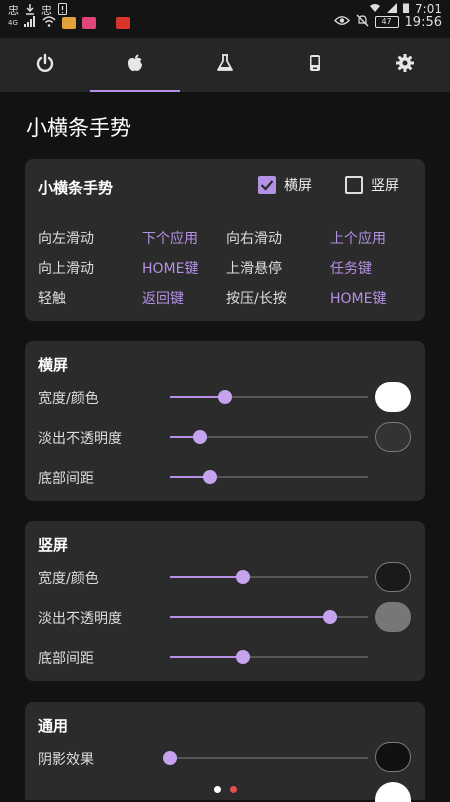 The width and height of the screenshot is (450, 802). I want to click on gesture-card-title: 小横条手势, so click(76, 188).